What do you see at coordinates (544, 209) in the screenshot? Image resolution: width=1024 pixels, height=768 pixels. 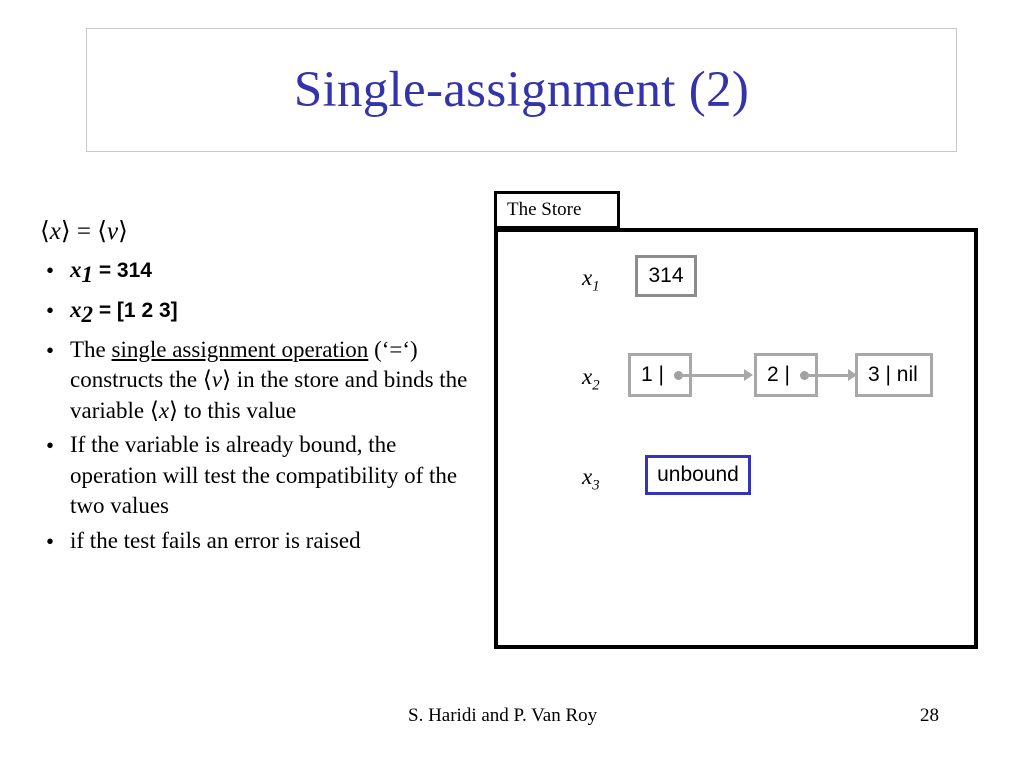 I see `store-label-text: The Store` at bounding box center [544, 209].